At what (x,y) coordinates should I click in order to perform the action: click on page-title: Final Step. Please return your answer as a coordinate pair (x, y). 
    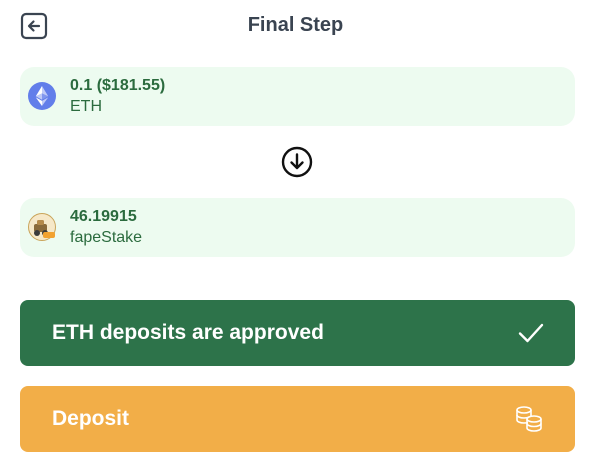
    Looking at the image, I should click on (295, 25).